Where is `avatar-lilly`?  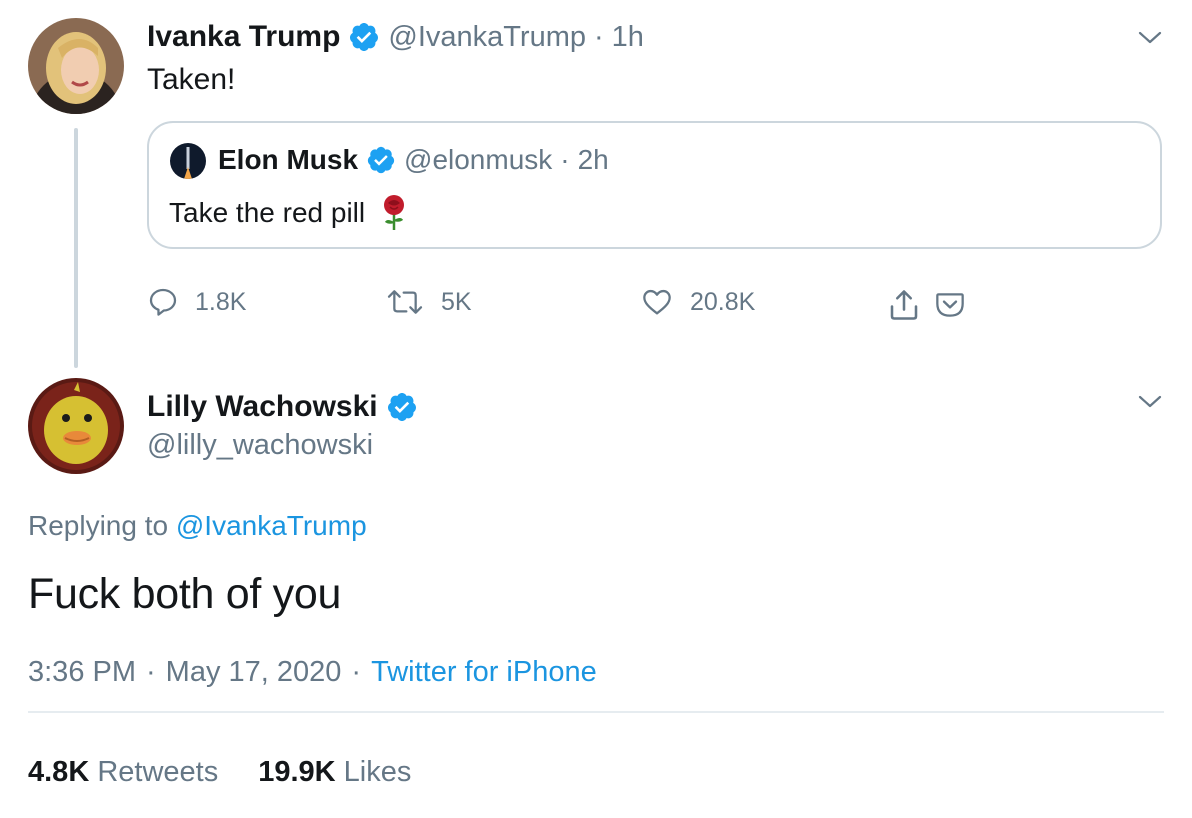 avatar-lilly is located at coordinates (76, 426).